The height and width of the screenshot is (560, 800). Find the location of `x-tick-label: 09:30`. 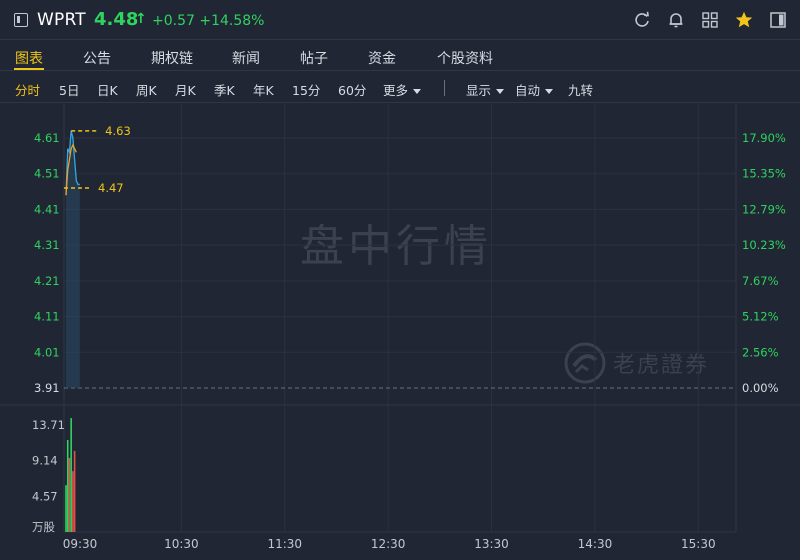

x-tick-label: 09:30 is located at coordinates (80, 544).